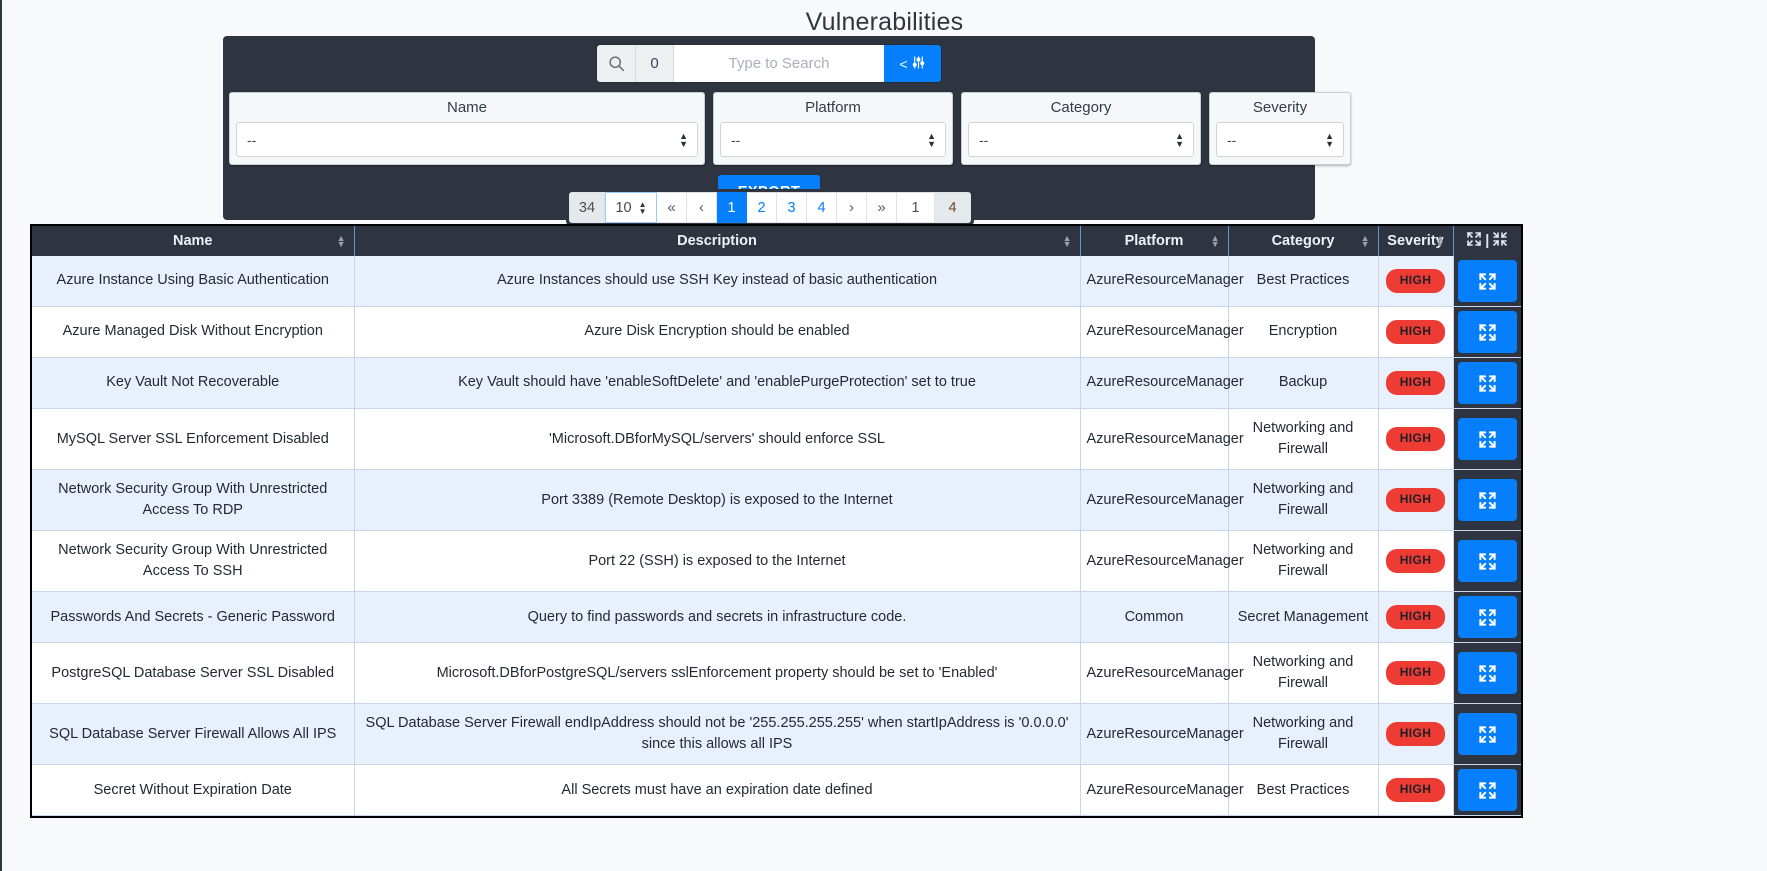  Describe the element at coordinates (717, 332) in the screenshot. I see `cell-description: Azure Disk Encryption should be enabled` at that location.